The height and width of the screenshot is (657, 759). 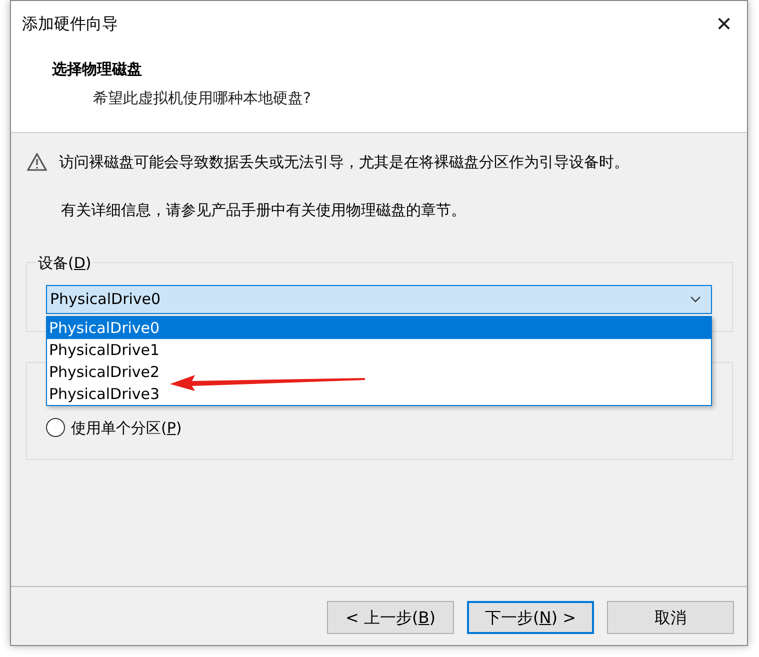 What do you see at coordinates (695, 299) in the screenshot?
I see `chevron-down-icon` at bounding box center [695, 299].